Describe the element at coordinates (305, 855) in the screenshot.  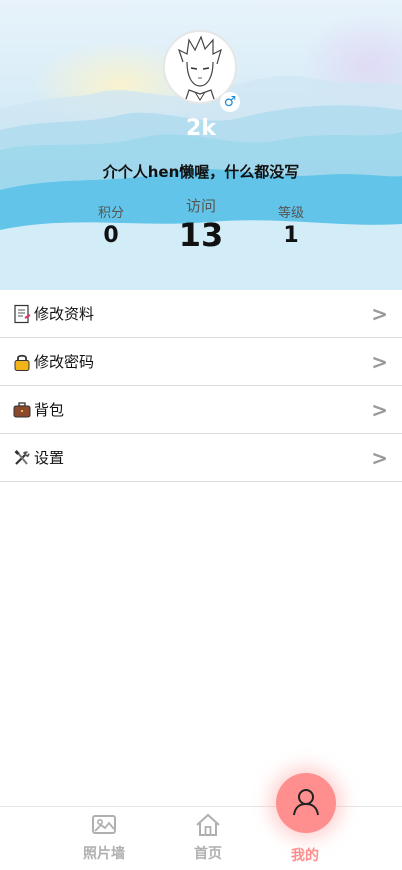
I see `tab-mine-label: 我的` at that location.